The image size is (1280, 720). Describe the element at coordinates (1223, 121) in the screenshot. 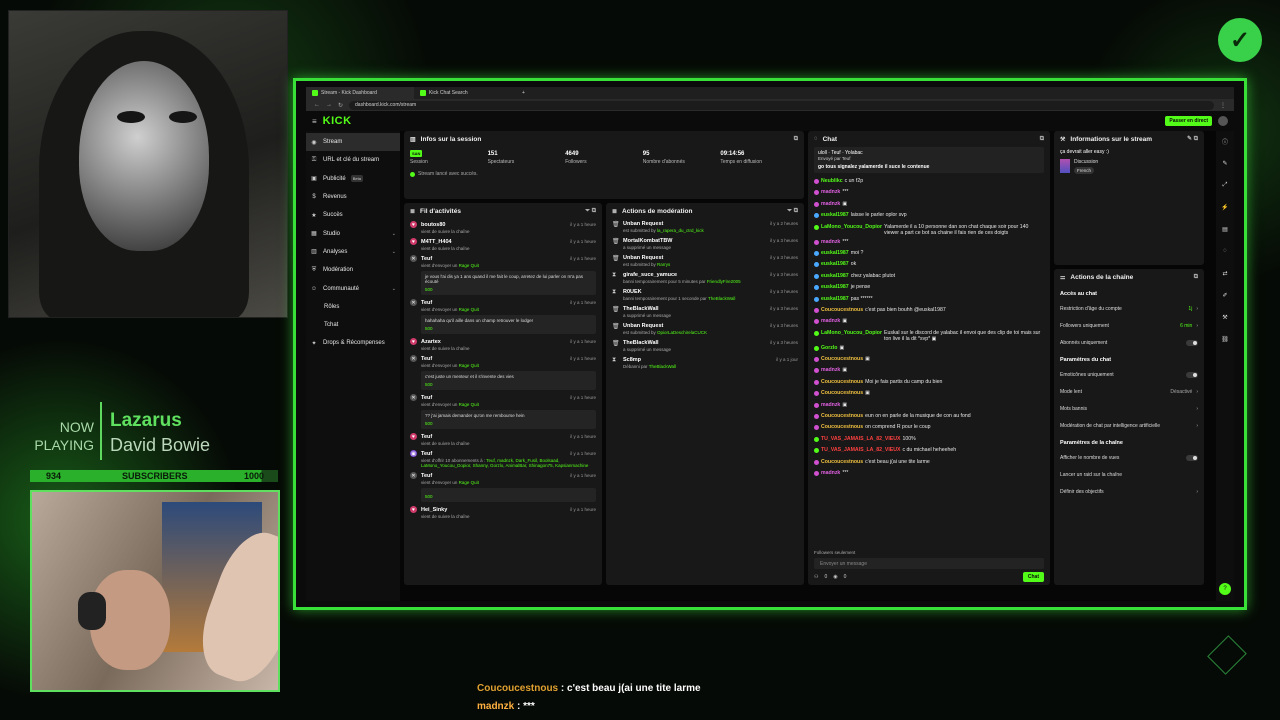

I see `avatar` at that location.